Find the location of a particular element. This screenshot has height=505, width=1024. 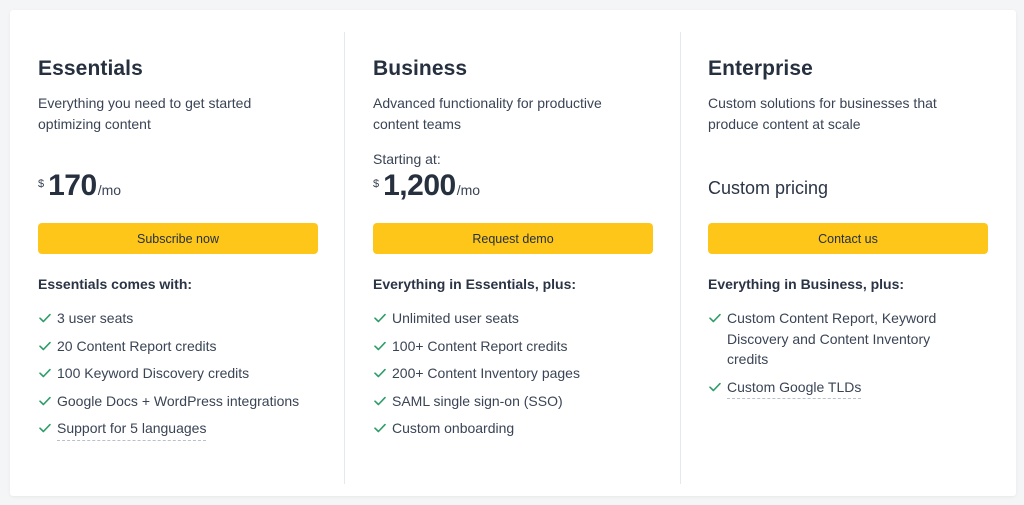

list-item: 20 Content Report credits is located at coordinates (178, 346).